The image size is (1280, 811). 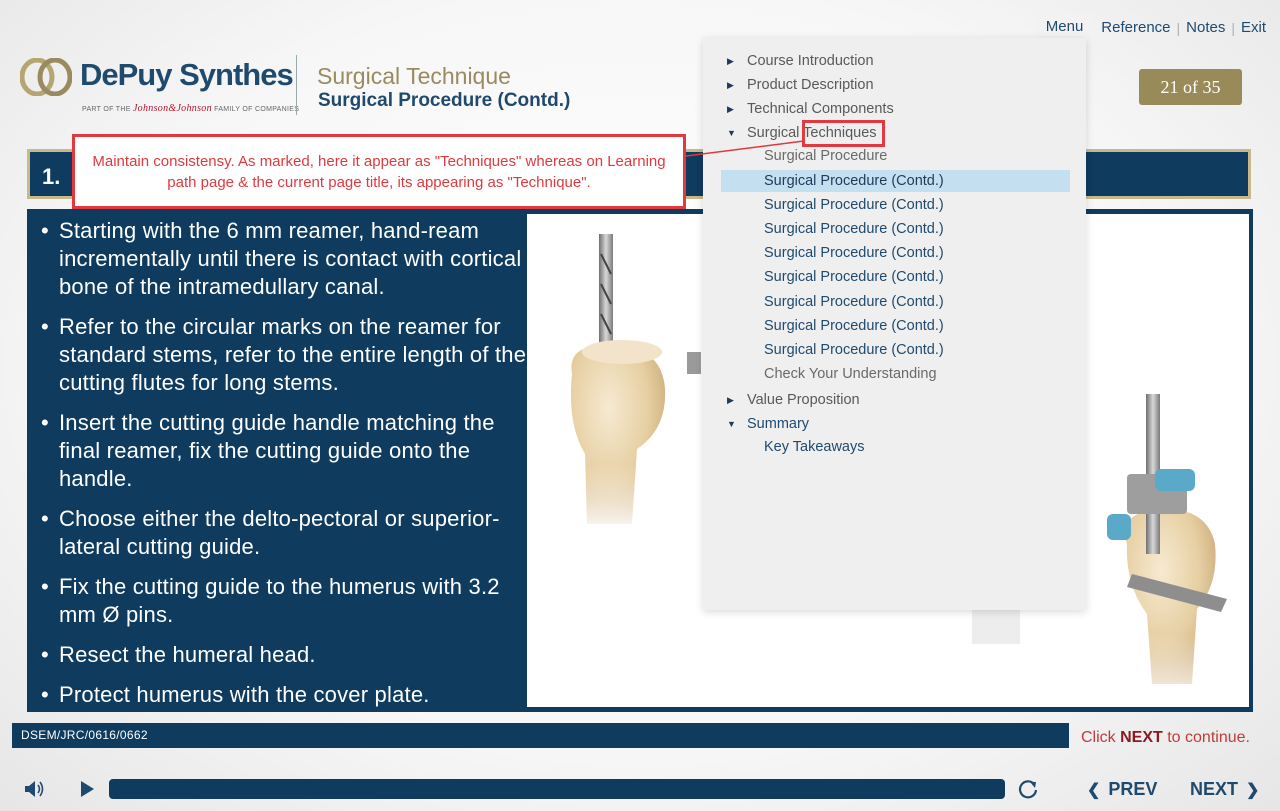 What do you see at coordinates (187, 74) in the screenshot?
I see `logo-brand: DePuy Synthes` at bounding box center [187, 74].